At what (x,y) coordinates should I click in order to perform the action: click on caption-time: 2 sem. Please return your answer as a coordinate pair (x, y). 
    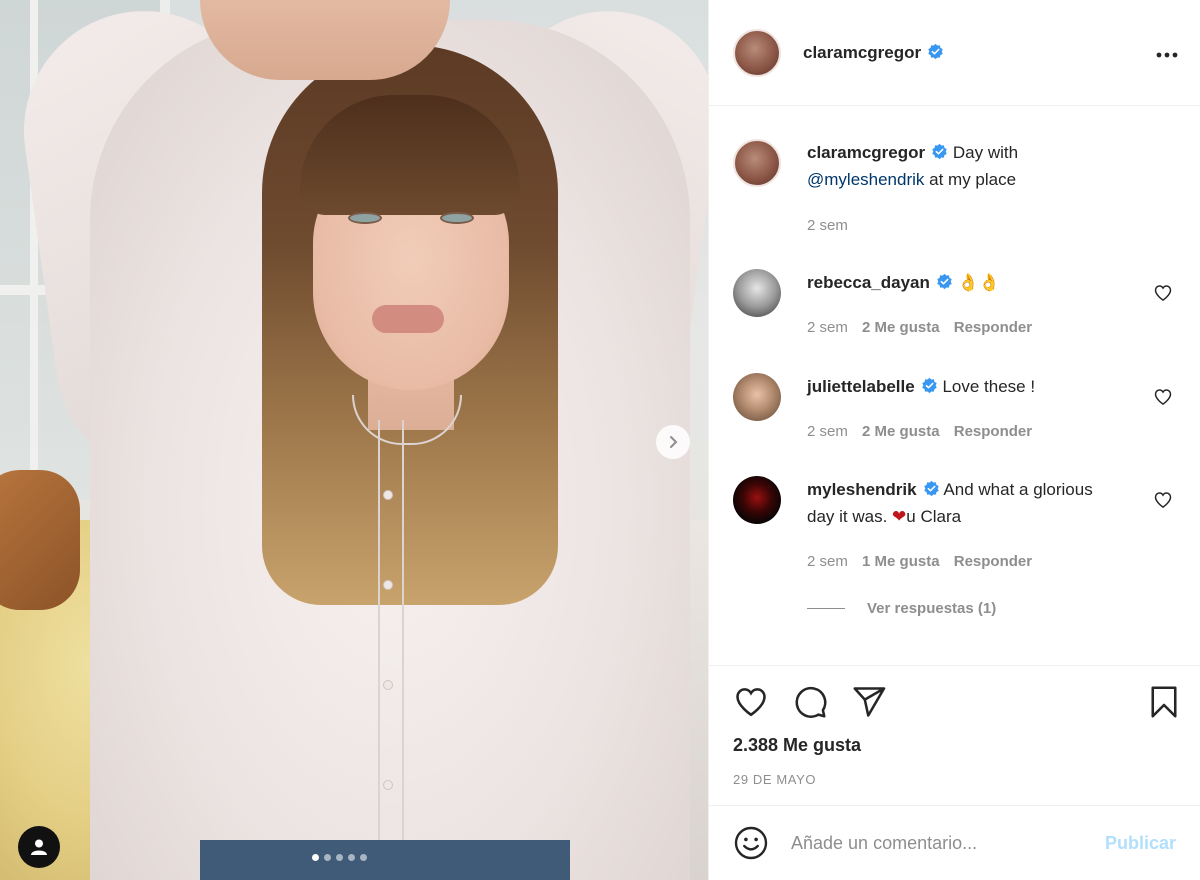
    Looking at the image, I should click on (827, 225).